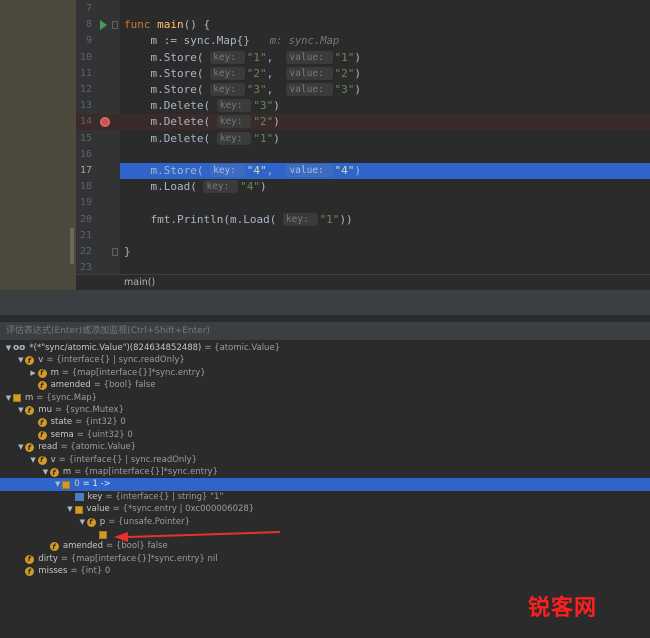  What do you see at coordinates (325, 497) in the screenshot?
I see `variable-row: key = {interface{} | string} "1"` at bounding box center [325, 497].